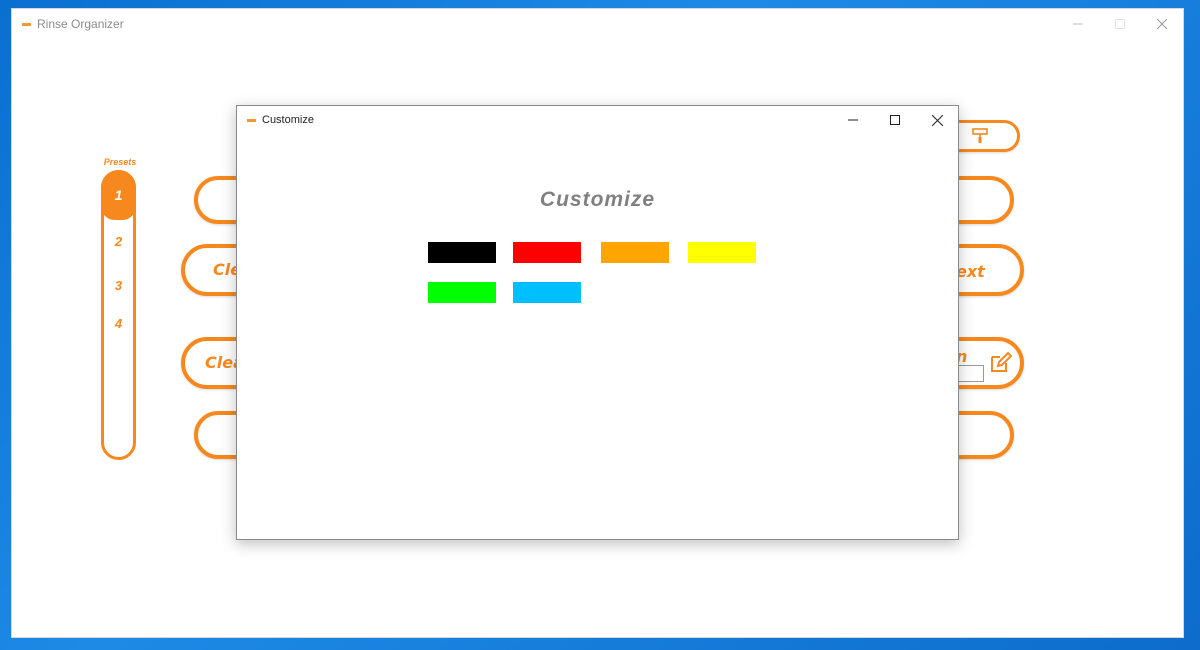 Image resolution: width=1200 pixels, height=650 pixels. What do you see at coordinates (980, 135) in the screenshot?
I see `paint-roller-icon` at bounding box center [980, 135].